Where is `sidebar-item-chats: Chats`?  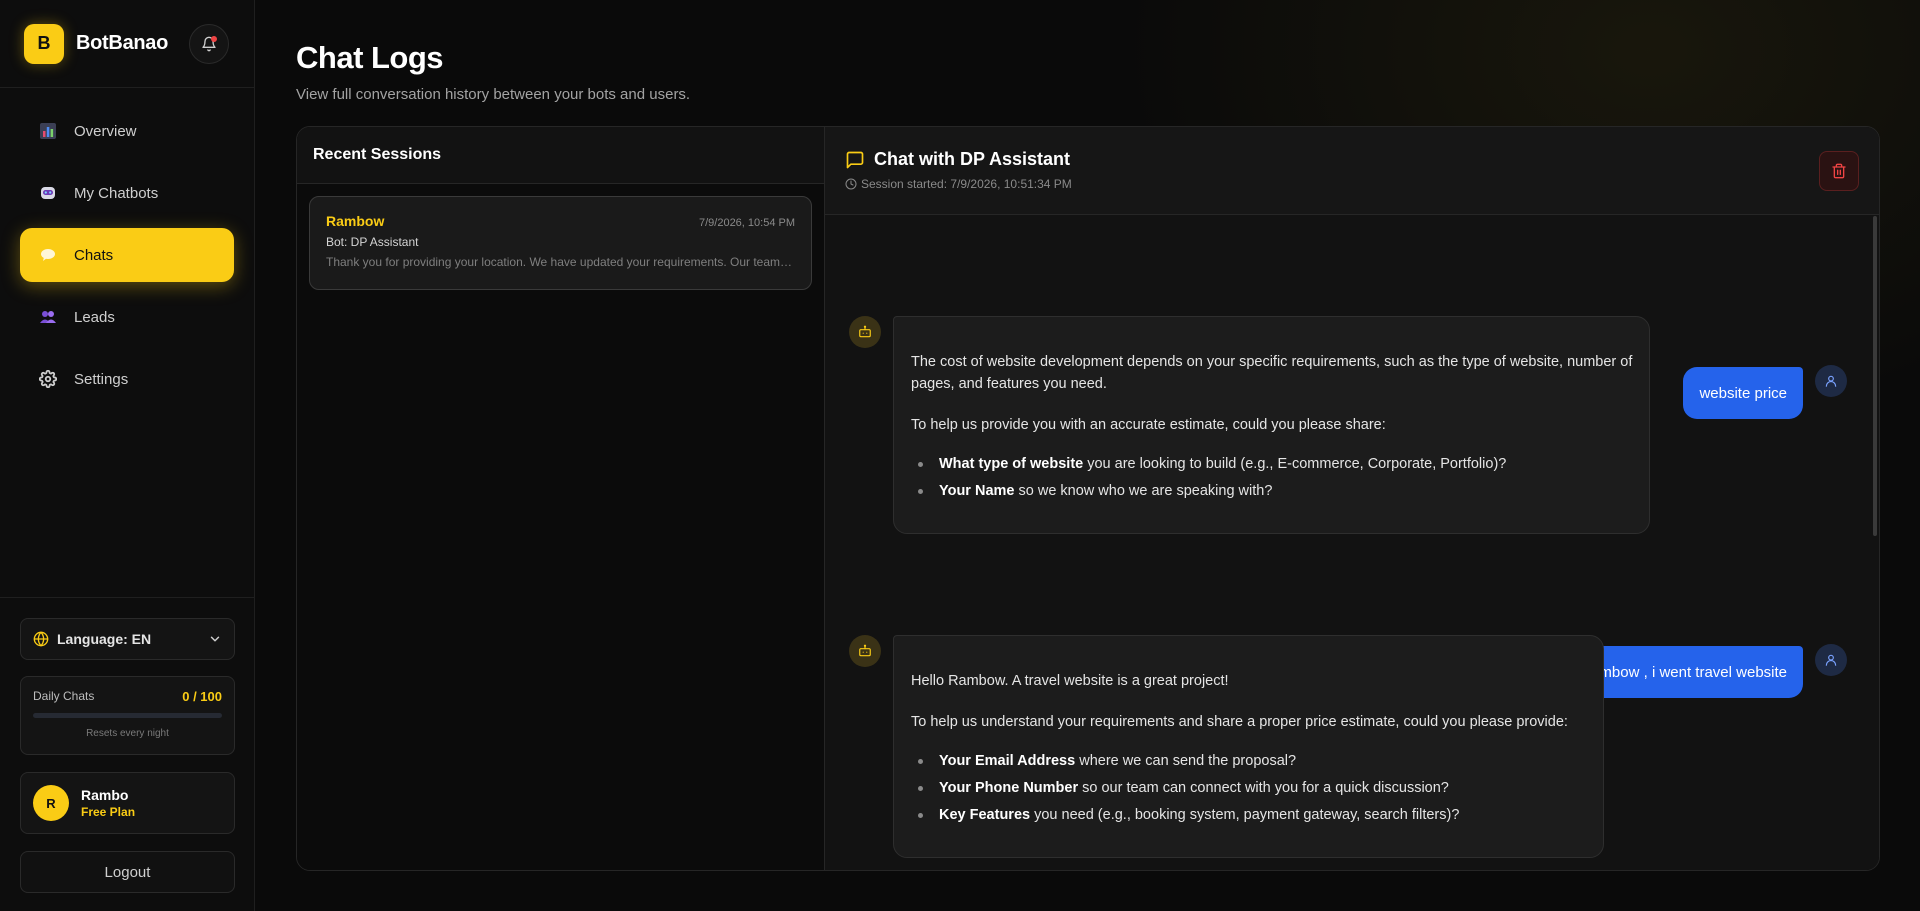
sidebar-item-chats: Chats is located at coordinates (127, 255).